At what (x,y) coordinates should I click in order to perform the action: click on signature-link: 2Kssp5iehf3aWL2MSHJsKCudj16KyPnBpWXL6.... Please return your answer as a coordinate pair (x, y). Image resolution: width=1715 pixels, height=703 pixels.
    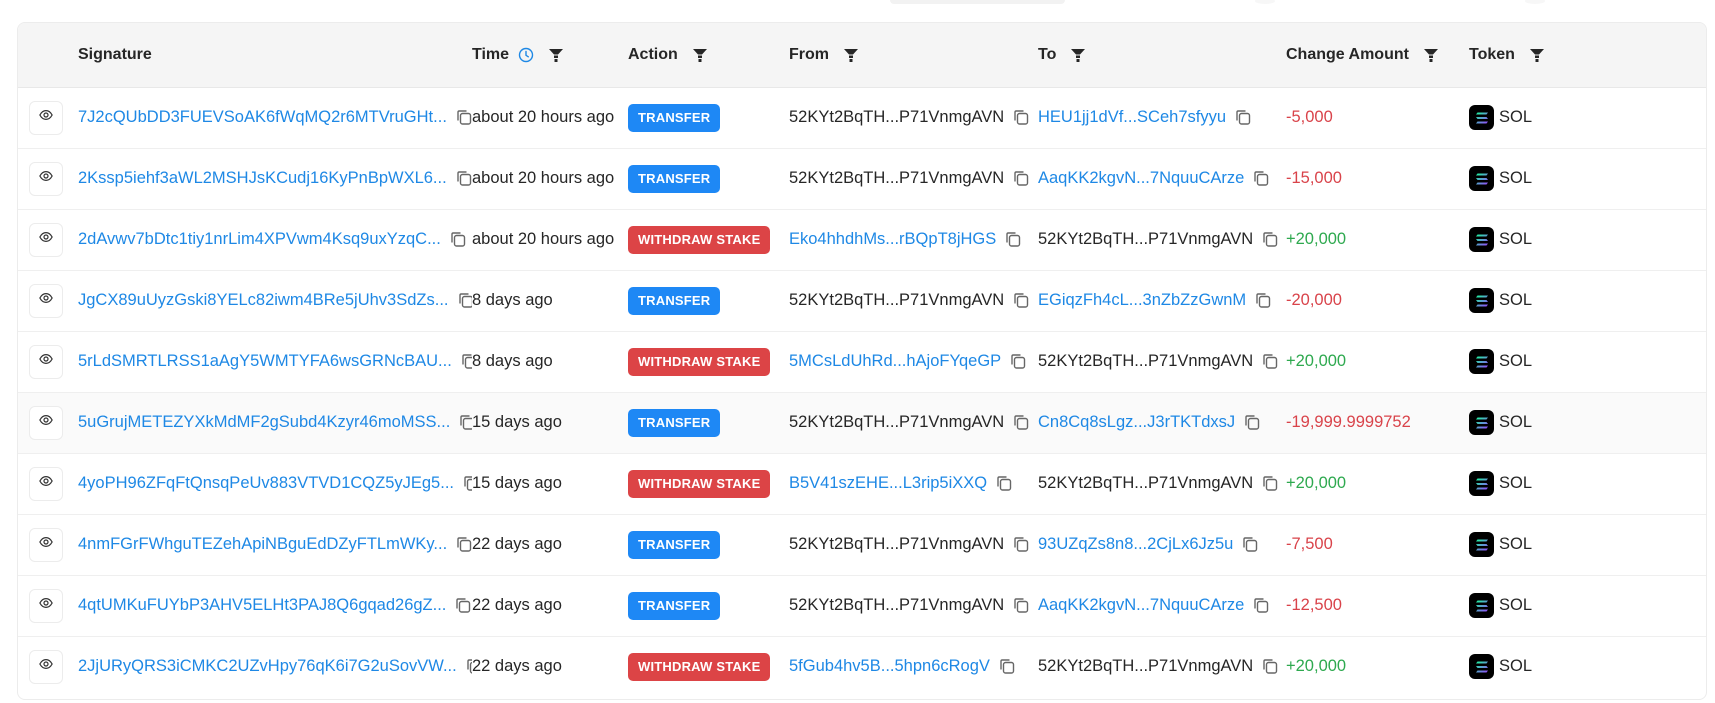
    Looking at the image, I should click on (262, 178).